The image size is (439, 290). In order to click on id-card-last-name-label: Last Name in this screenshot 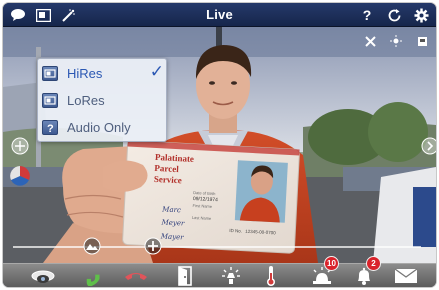, I will do `click(202, 218)`.